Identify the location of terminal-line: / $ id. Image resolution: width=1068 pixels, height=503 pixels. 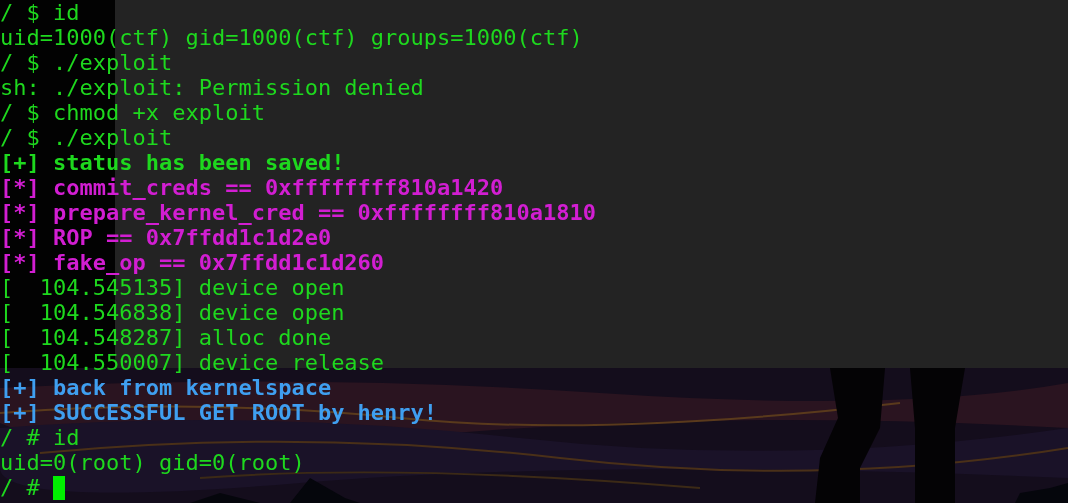
(40, 12).